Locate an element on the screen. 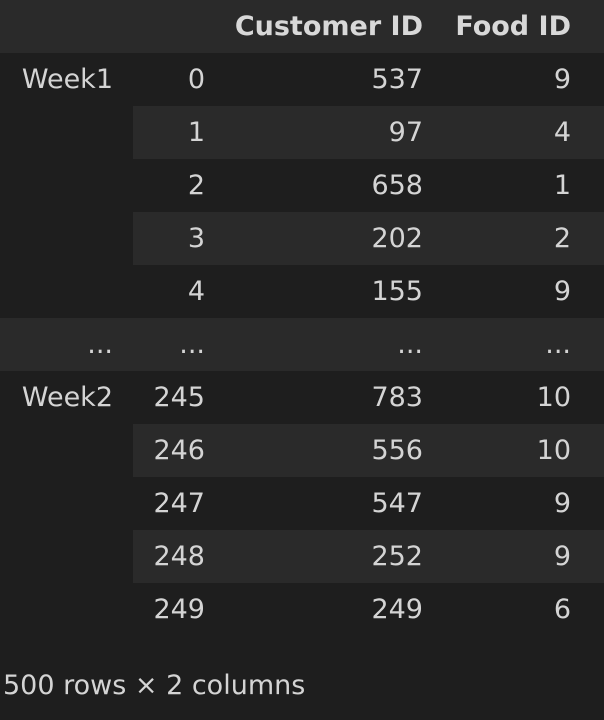 The height and width of the screenshot is (720, 604). row-index: 245 is located at coordinates (179, 397).